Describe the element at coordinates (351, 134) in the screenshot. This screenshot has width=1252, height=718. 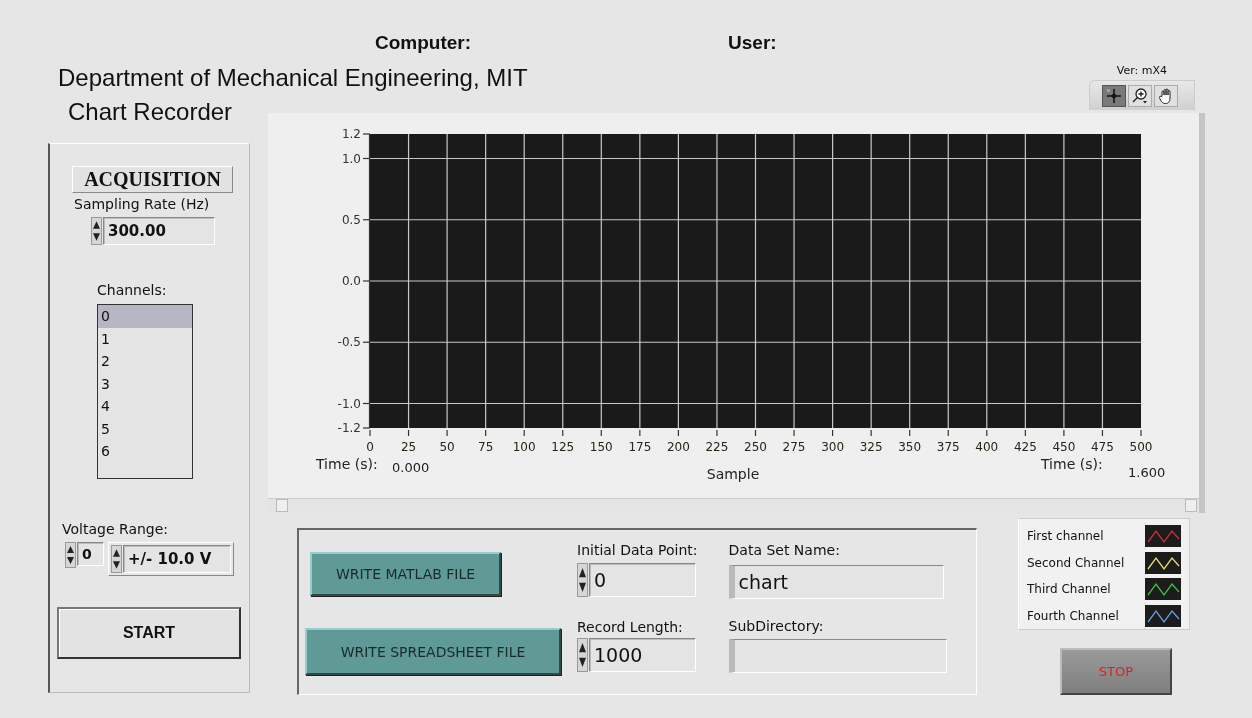
I see `axis-tick-label: 1.2` at that location.